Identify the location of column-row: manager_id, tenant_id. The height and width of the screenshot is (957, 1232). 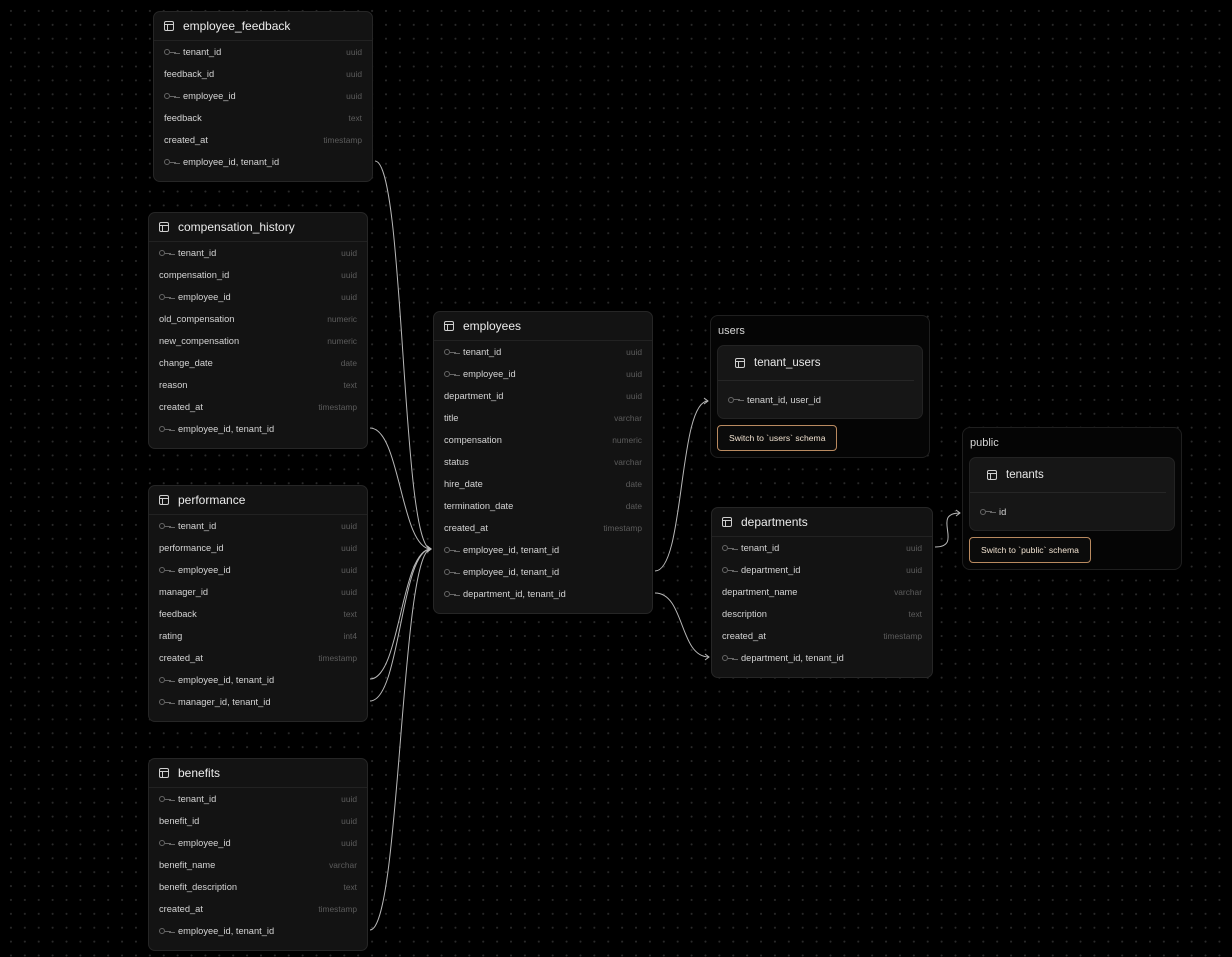
(258, 702).